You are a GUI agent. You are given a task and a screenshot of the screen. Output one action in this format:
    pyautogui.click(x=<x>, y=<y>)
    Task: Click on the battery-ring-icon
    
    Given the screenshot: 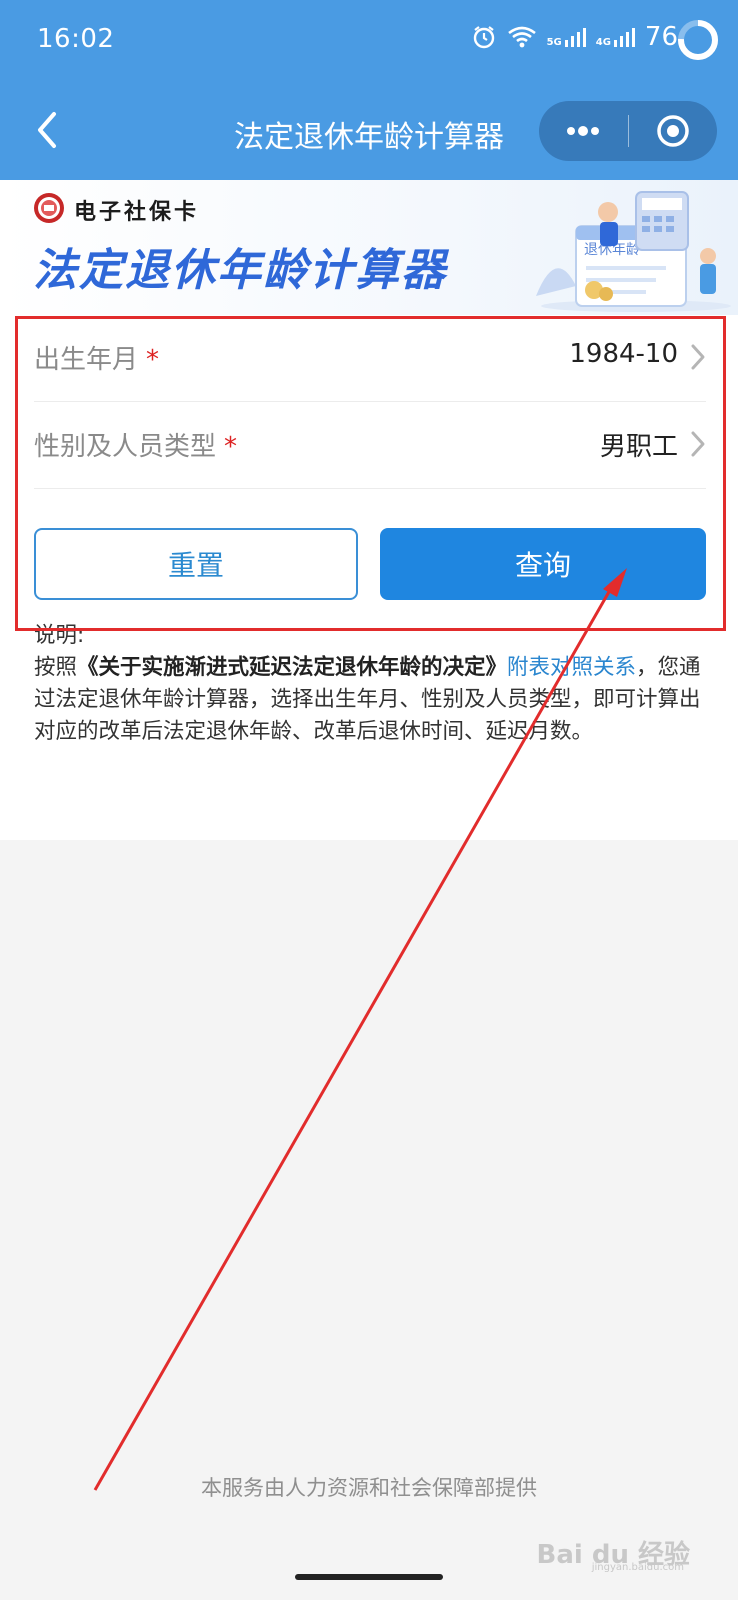 What is the action you would take?
    pyautogui.click(x=698, y=40)
    